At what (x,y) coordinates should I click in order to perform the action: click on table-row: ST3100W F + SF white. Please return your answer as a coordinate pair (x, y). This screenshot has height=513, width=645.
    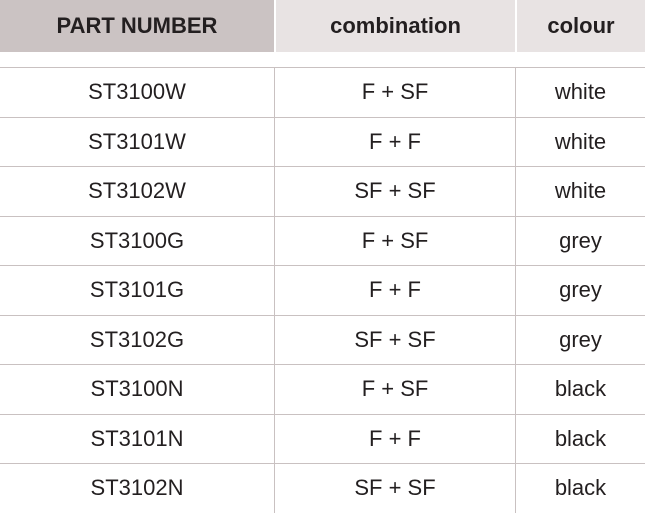
    Looking at the image, I should click on (322, 92).